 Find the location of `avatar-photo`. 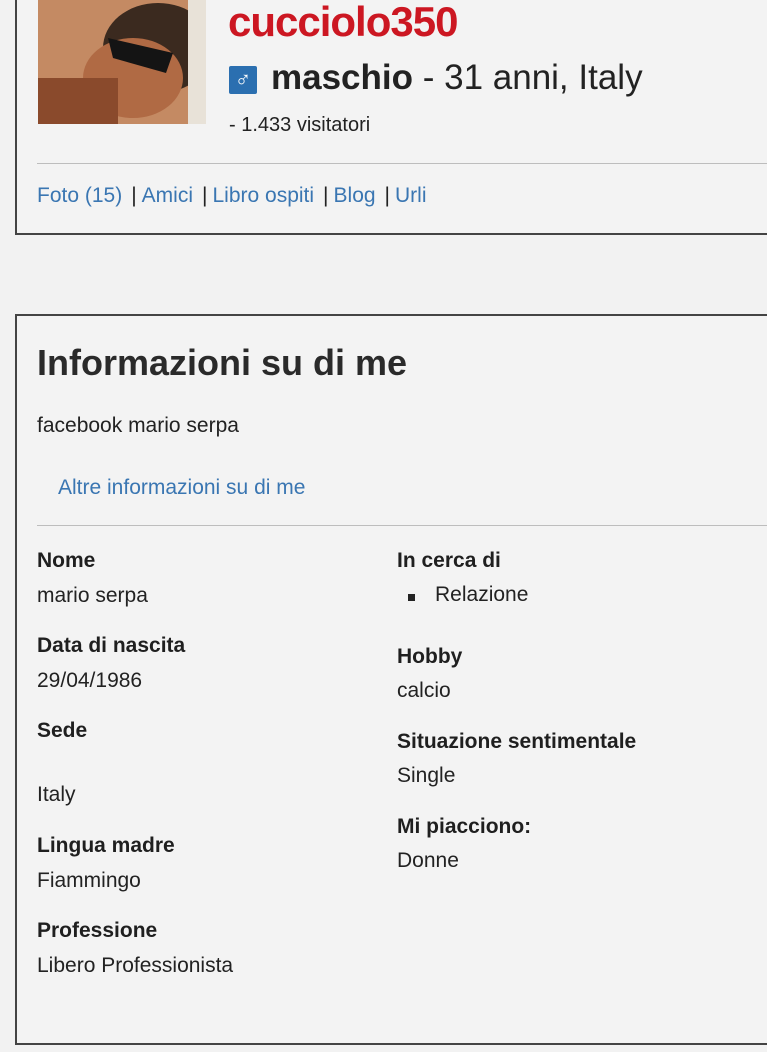

avatar-photo is located at coordinates (122, 62).